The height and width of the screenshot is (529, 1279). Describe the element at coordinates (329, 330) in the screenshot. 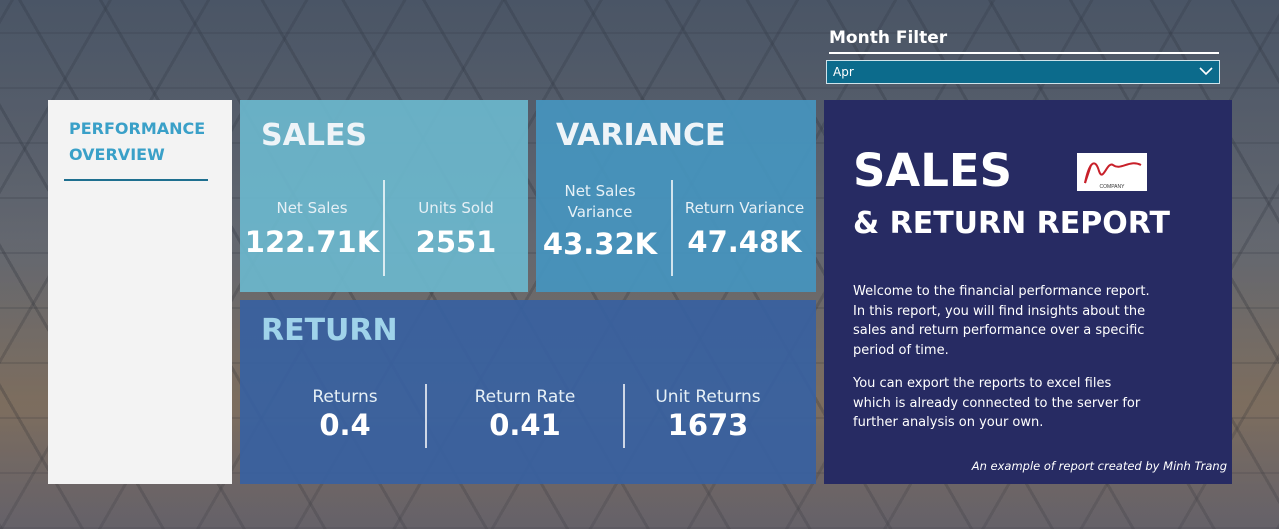

I see `return-title: RETURN` at that location.